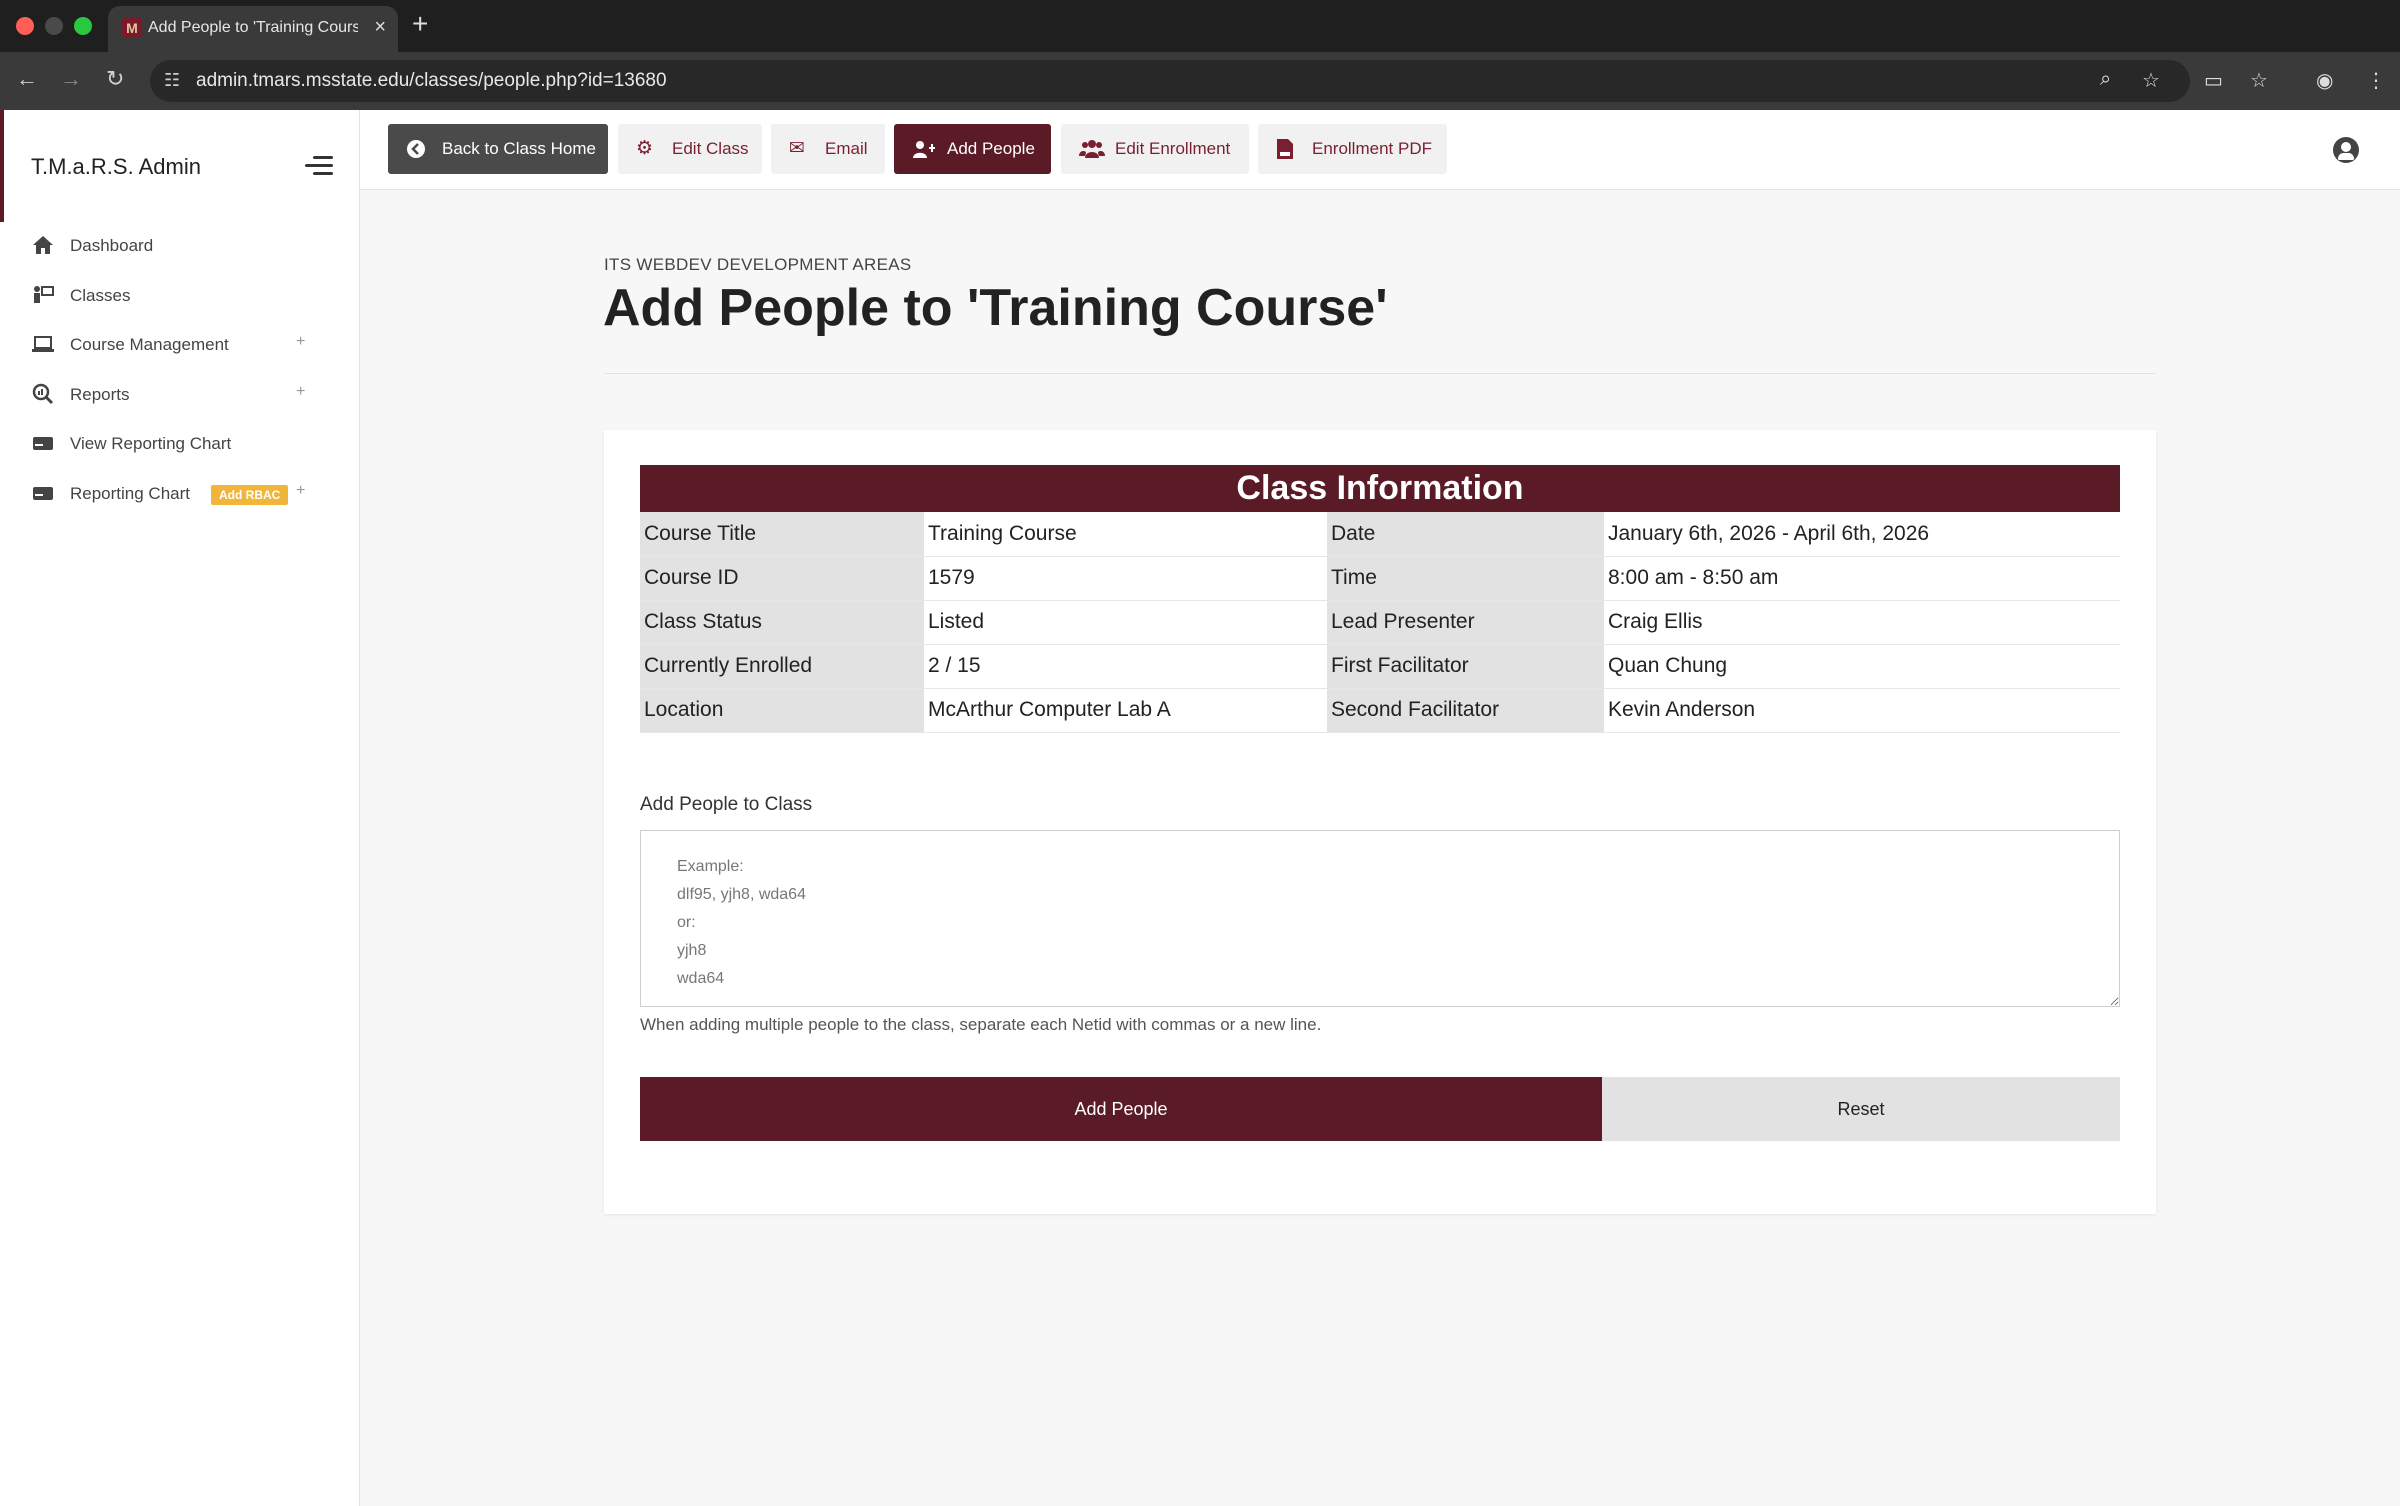  What do you see at coordinates (498, 149) in the screenshot?
I see `back-to-class-home-button: Back to Class Home` at bounding box center [498, 149].